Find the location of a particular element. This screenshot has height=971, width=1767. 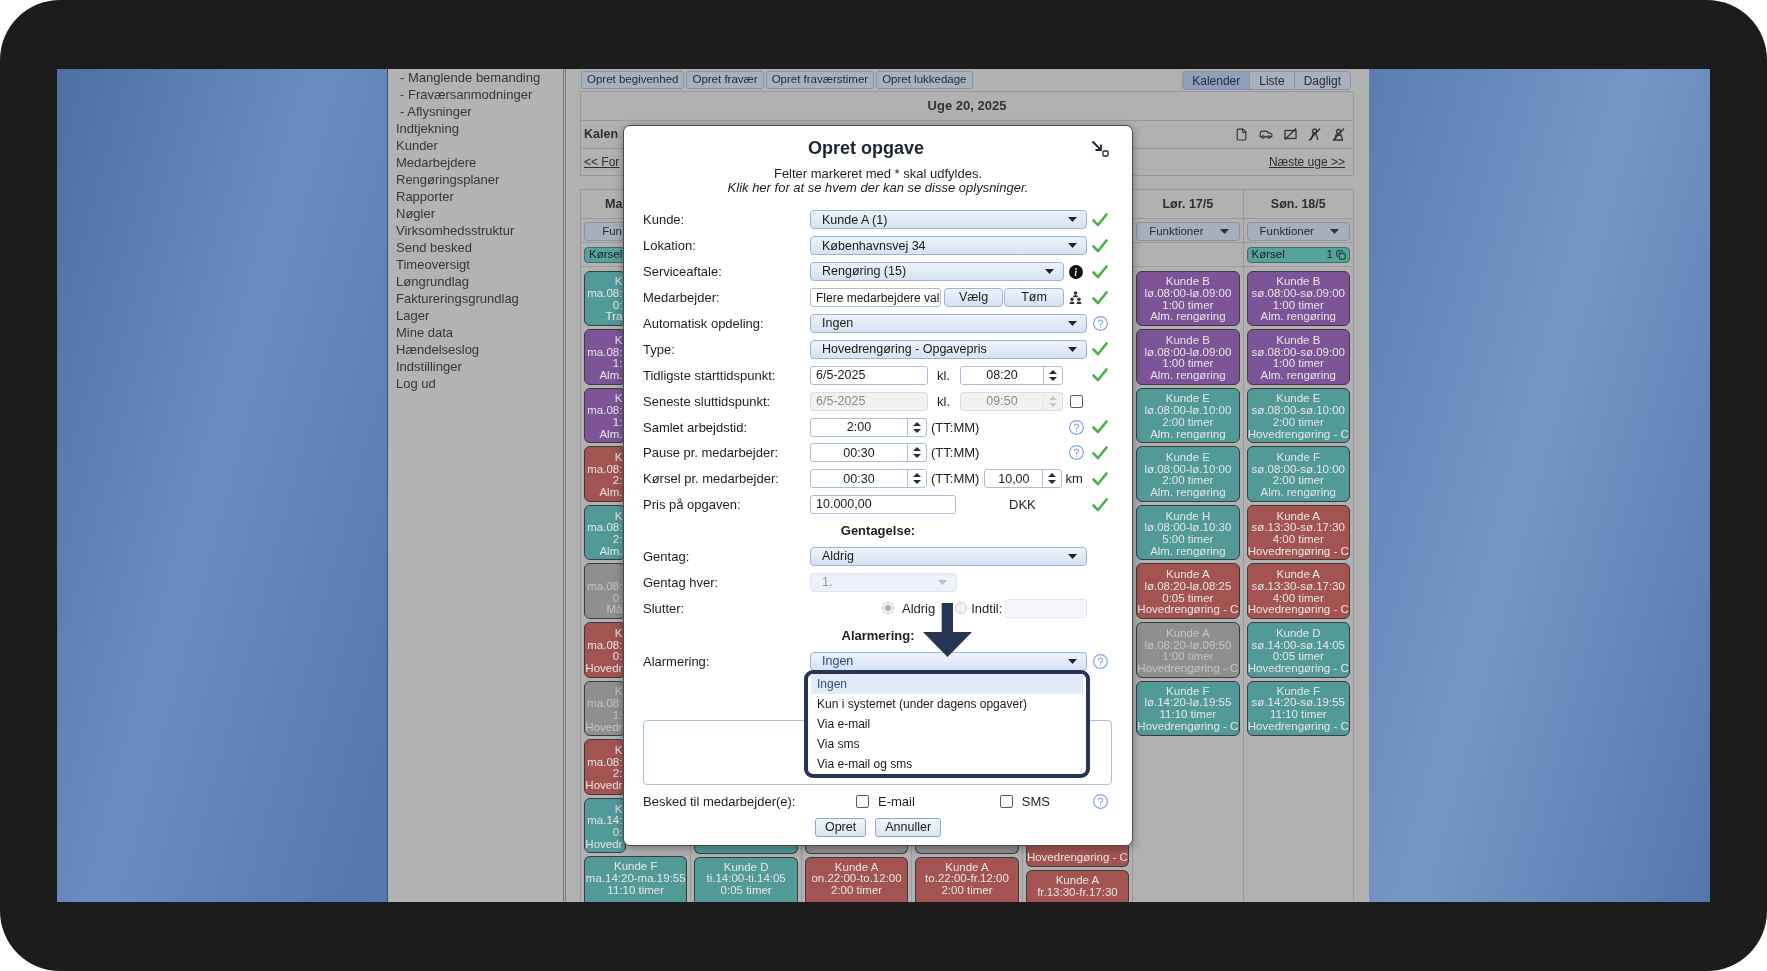

field-label: Kunde: is located at coordinates (664, 220).